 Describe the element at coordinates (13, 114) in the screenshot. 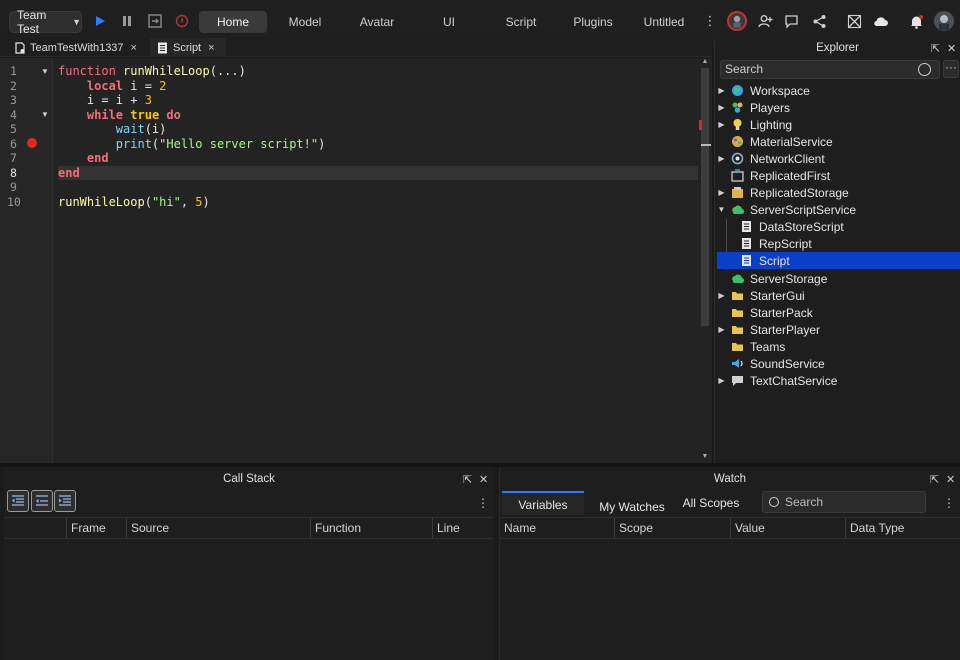

I see `line-number: 4` at that location.